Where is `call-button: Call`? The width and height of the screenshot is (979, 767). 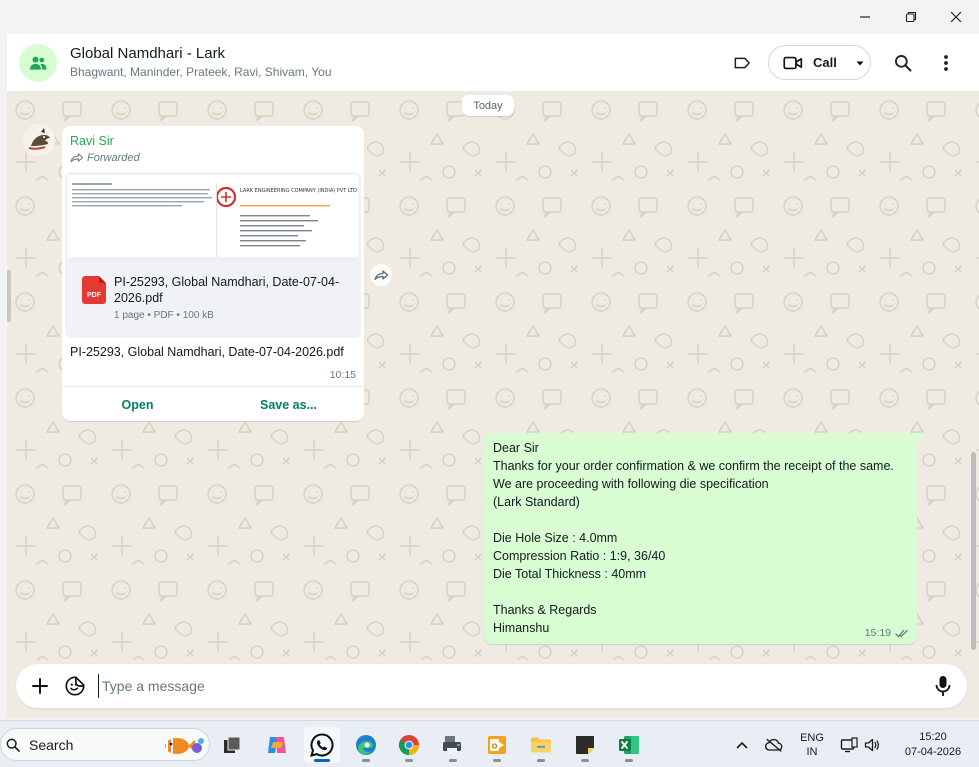
call-button: Call is located at coordinates (819, 62).